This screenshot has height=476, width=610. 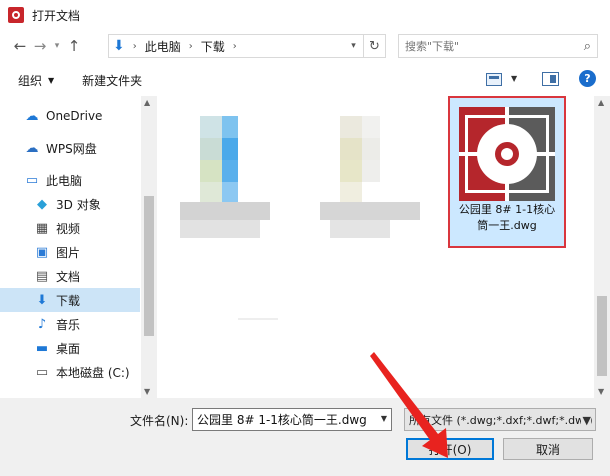 I want to click on open-button: 打开(O), so click(x=450, y=449).